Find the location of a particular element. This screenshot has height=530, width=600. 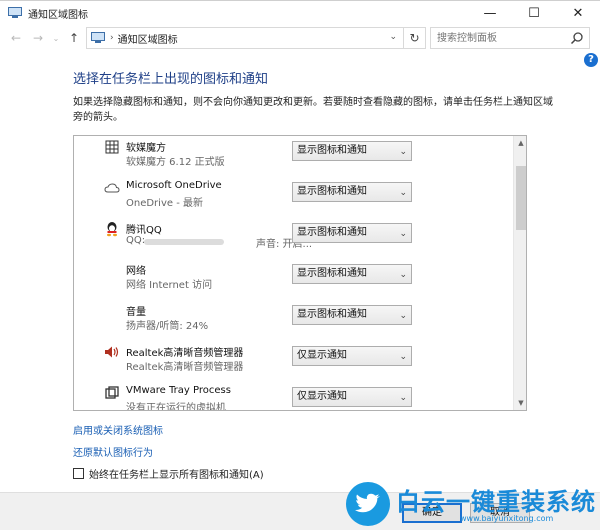

item-status: OneDrive - 最新 is located at coordinates (164, 203).